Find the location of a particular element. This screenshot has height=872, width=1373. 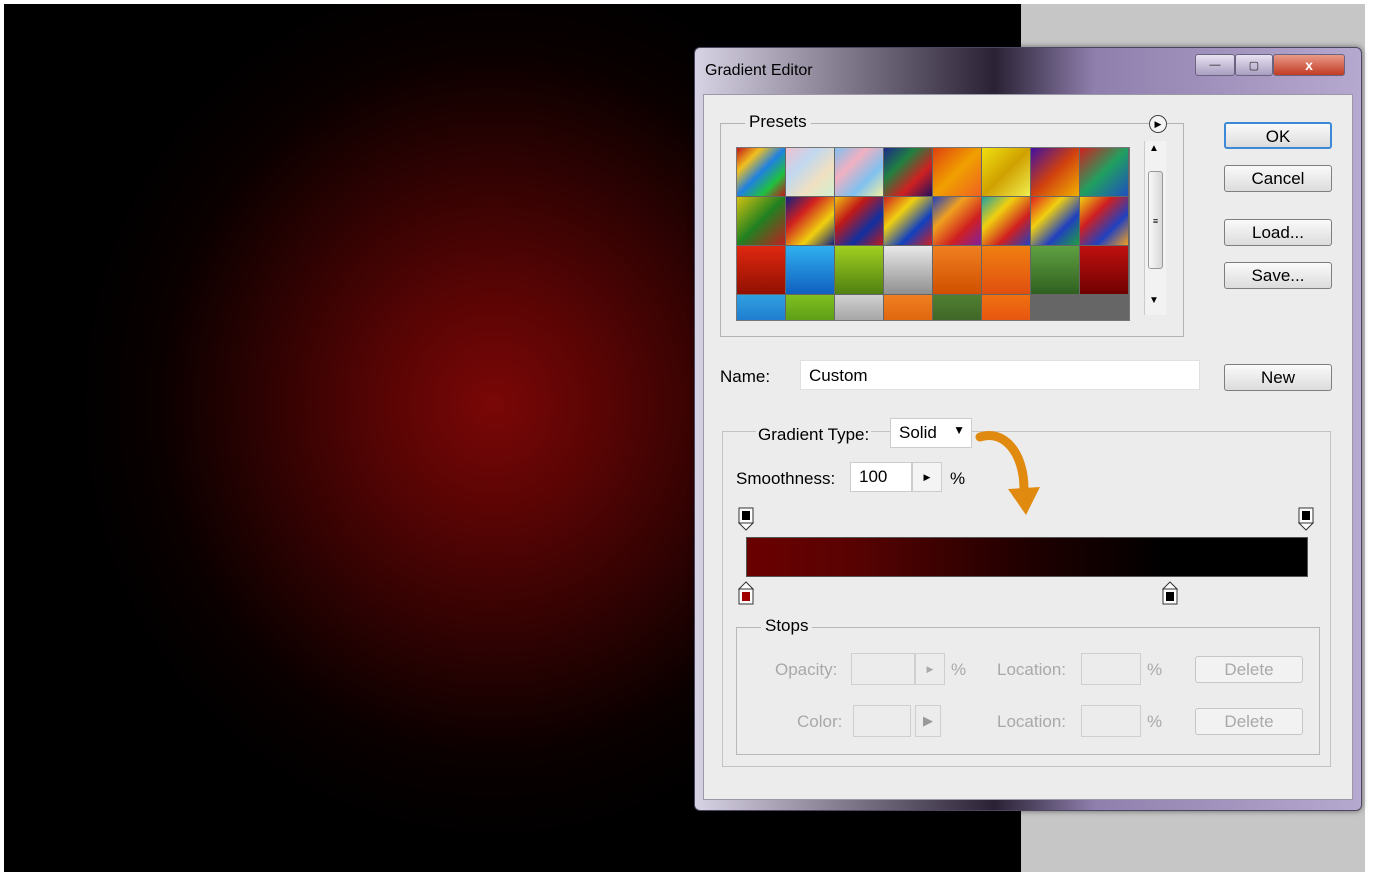

window-title: Gradient Editor is located at coordinates (759, 70).